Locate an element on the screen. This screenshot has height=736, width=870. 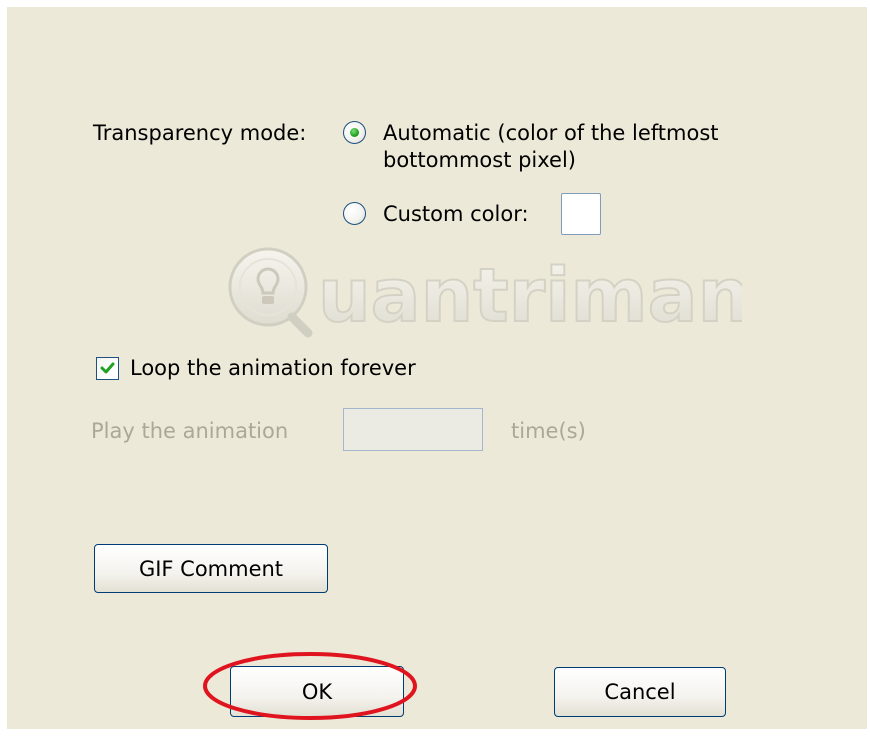
checkmark-icon is located at coordinates (107, 368).